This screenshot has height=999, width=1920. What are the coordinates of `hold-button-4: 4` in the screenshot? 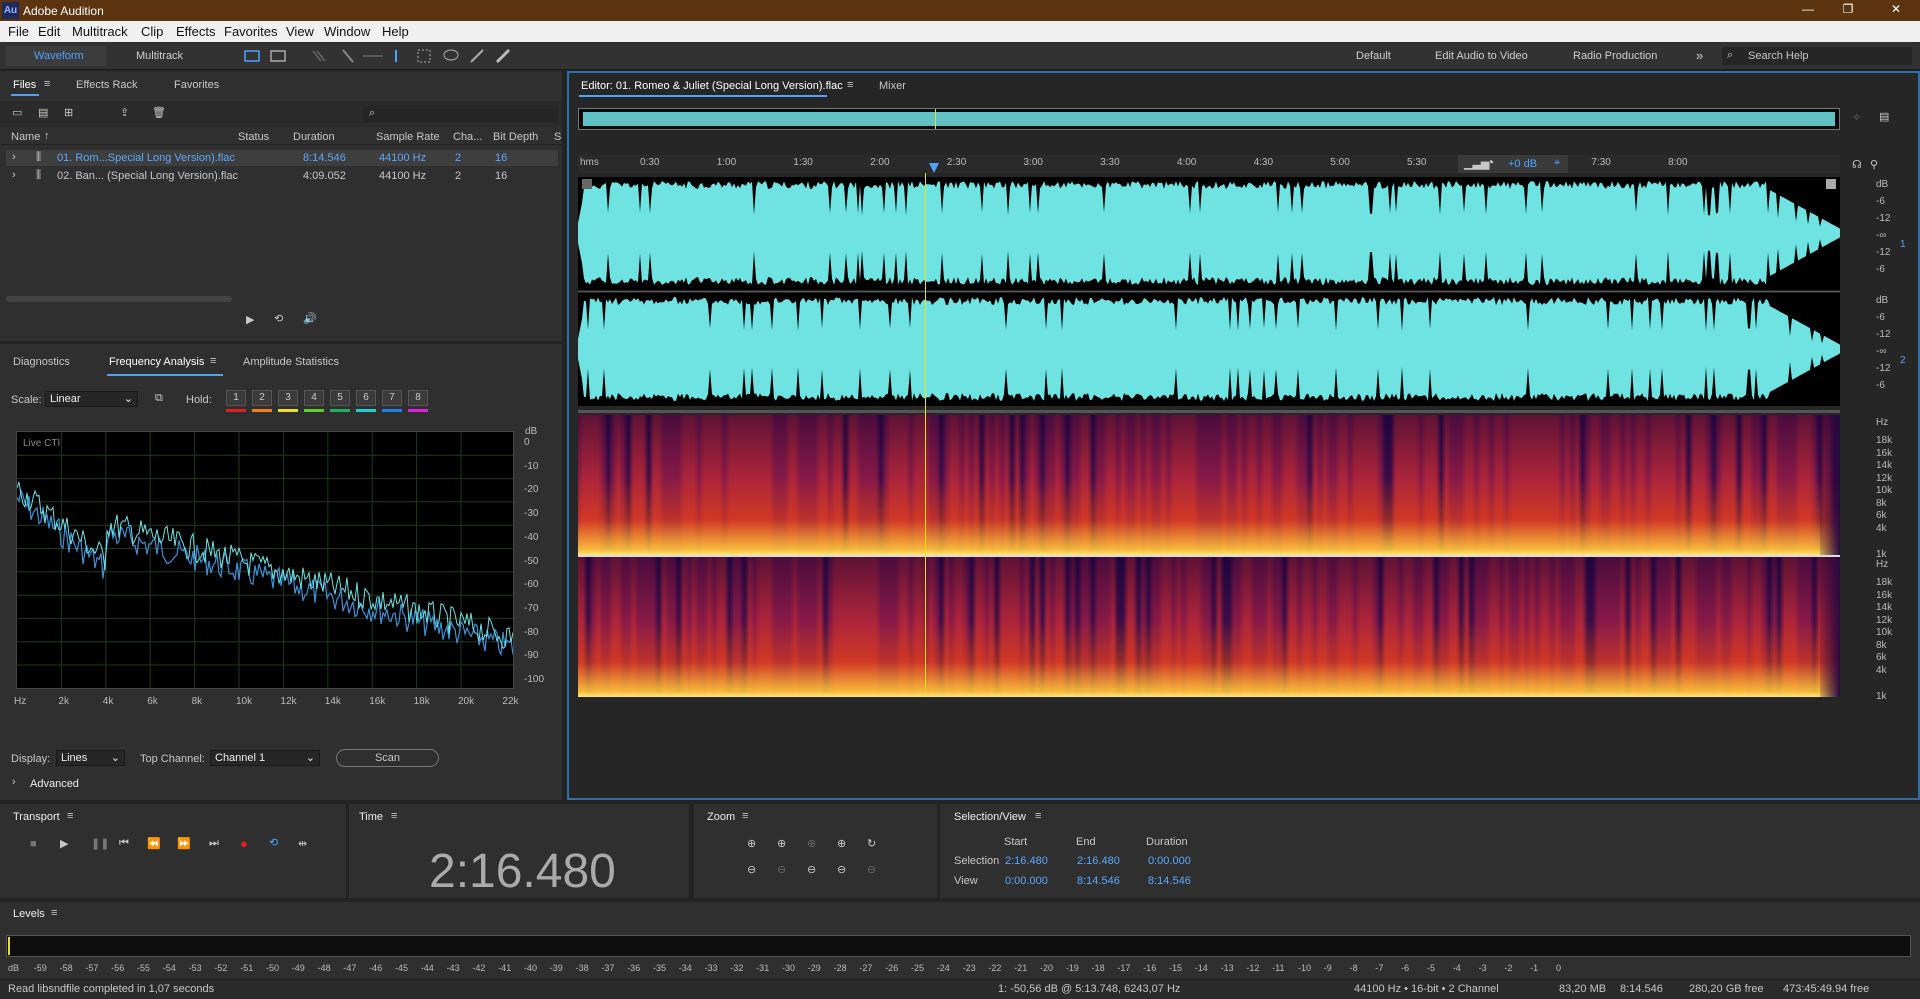 It's located at (314, 398).